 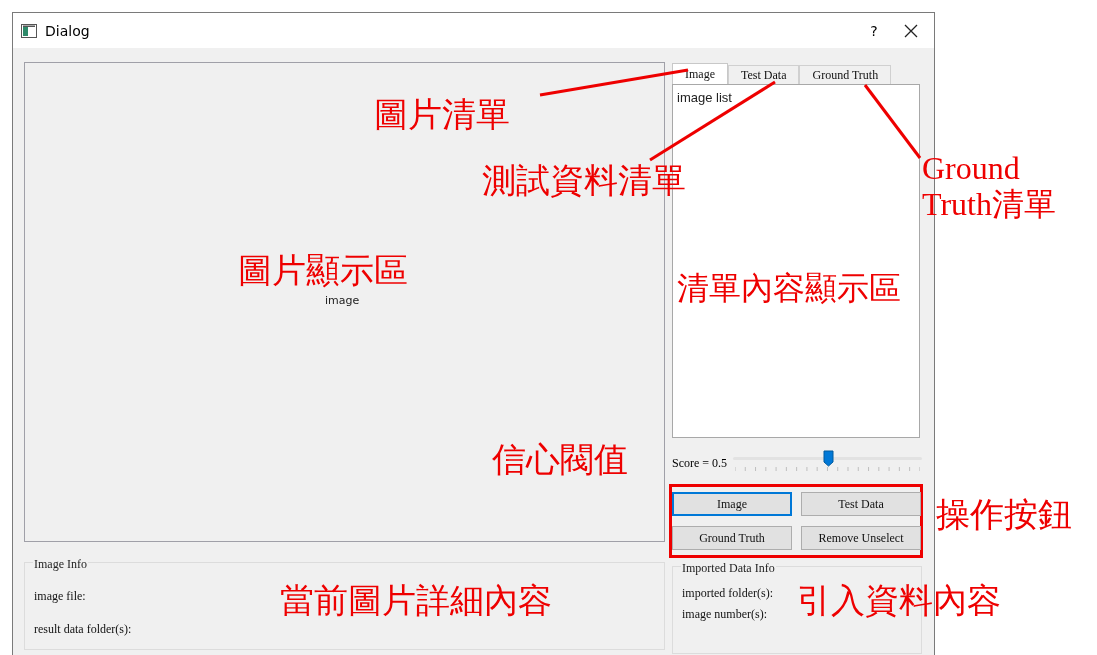 I want to click on annotation-label: 圖片顯示區, so click(x=323, y=270).